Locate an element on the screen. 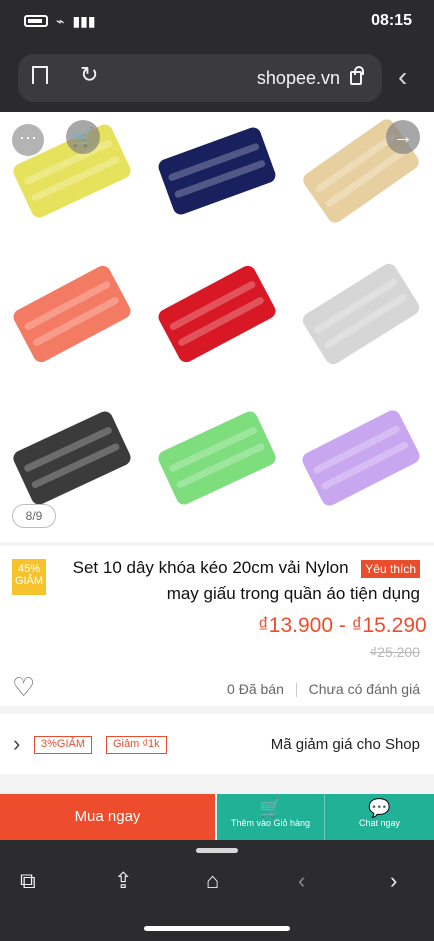 The height and width of the screenshot is (941, 434). page-indicator: 8/9 is located at coordinates (34, 516).